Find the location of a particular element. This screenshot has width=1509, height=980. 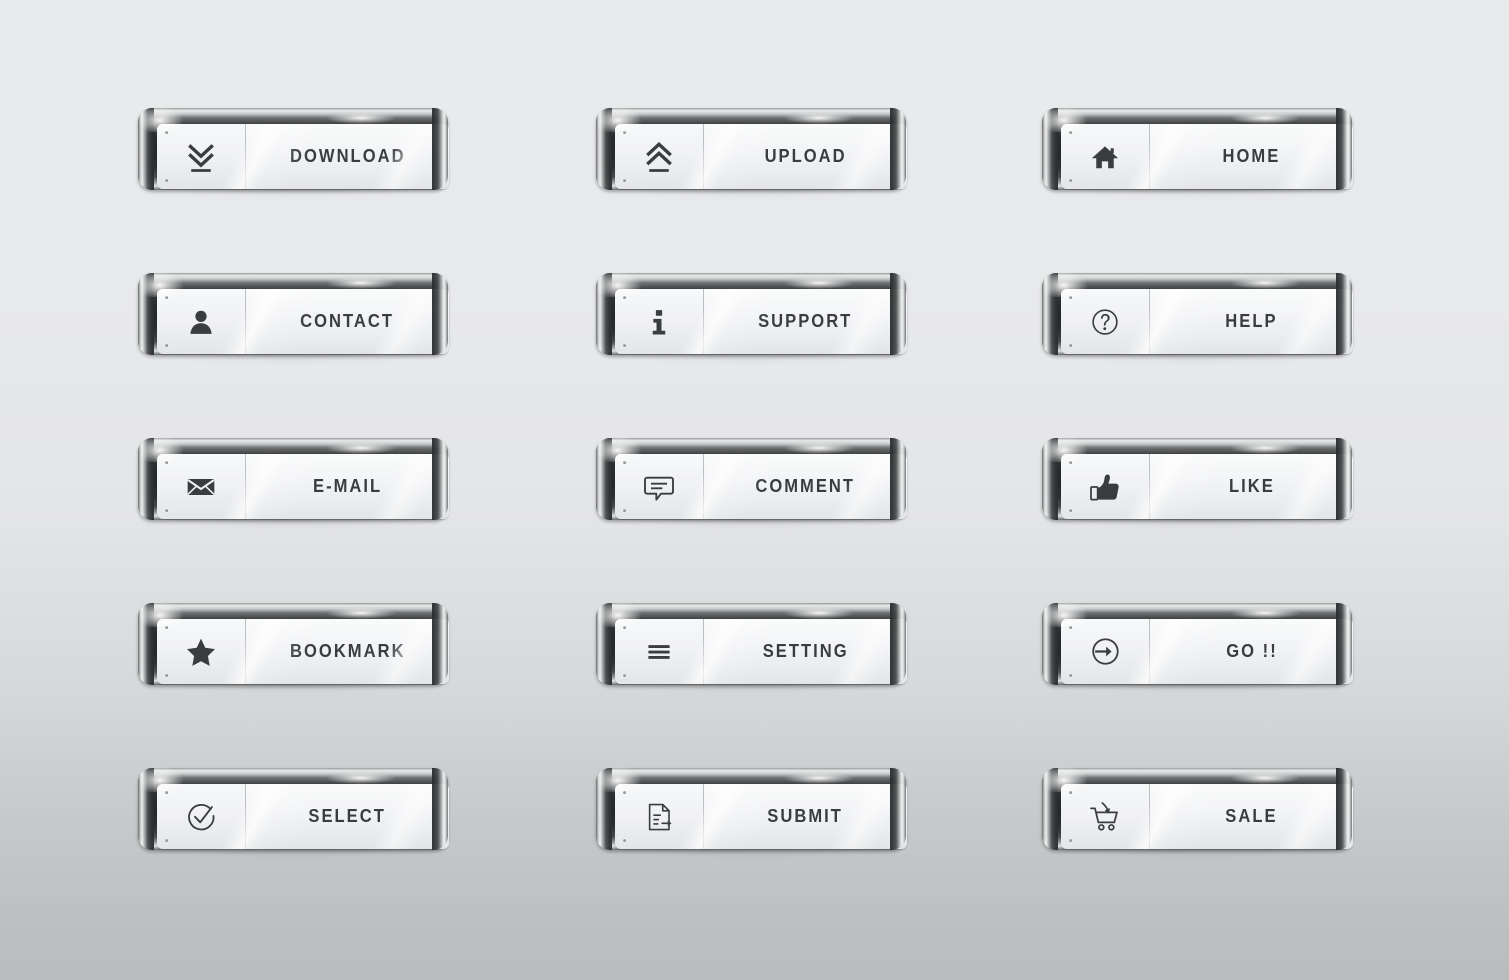

button-support: SUPPORT is located at coordinates (751, 313).